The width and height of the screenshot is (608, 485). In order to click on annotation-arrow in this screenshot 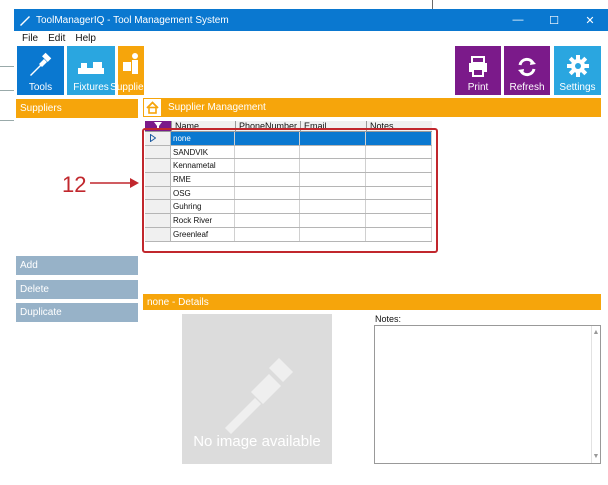, I will do `click(114, 183)`.